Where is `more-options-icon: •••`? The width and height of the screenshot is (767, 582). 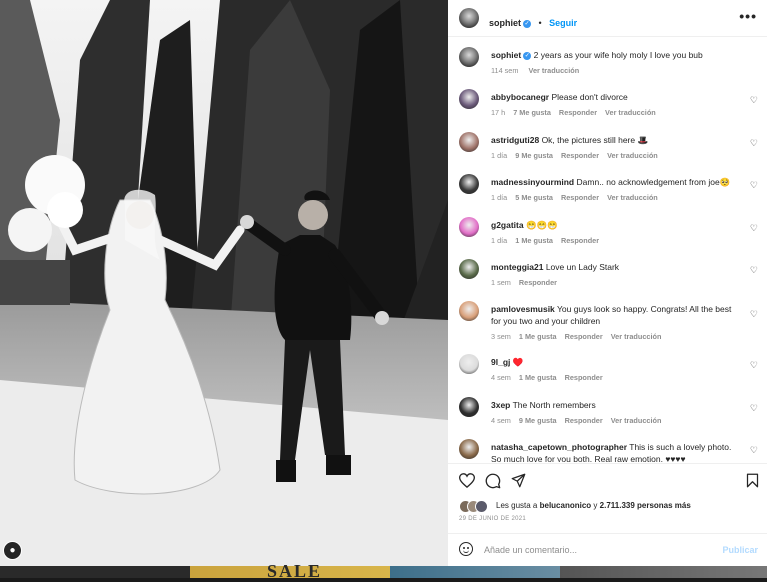
more-options-icon: ••• is located at coordinates (748, 16).